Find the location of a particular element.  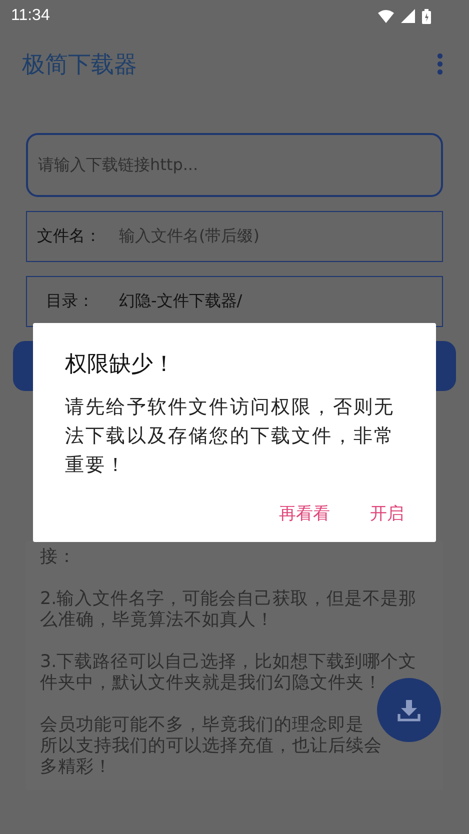

wifi-icon is located at coordinates (386, 16).